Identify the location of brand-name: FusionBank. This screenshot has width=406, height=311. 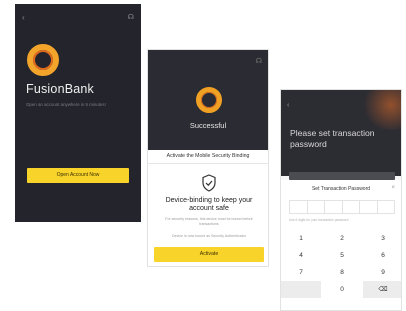
(60, 89).